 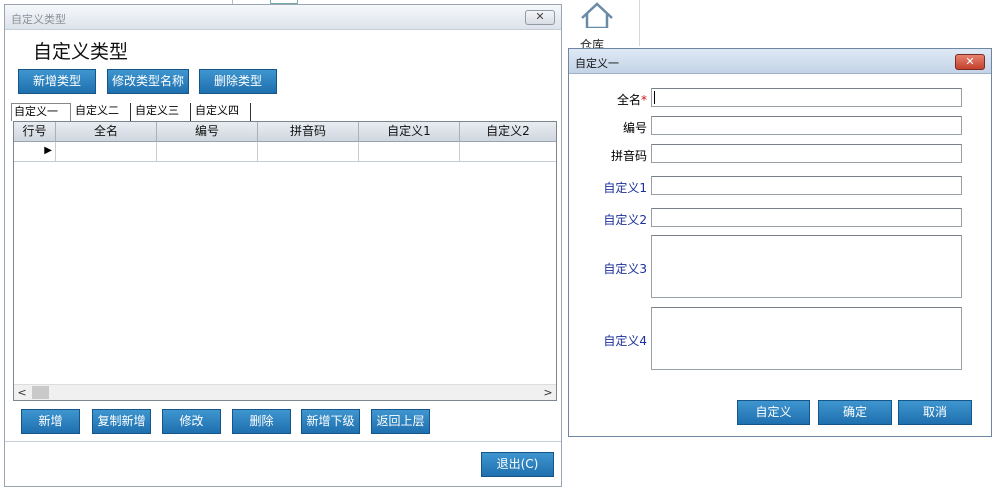 What do you see at coordinates (191, 421) in the screenshot?
I see `edit-button: 修改` at bounding box center [191, 421].